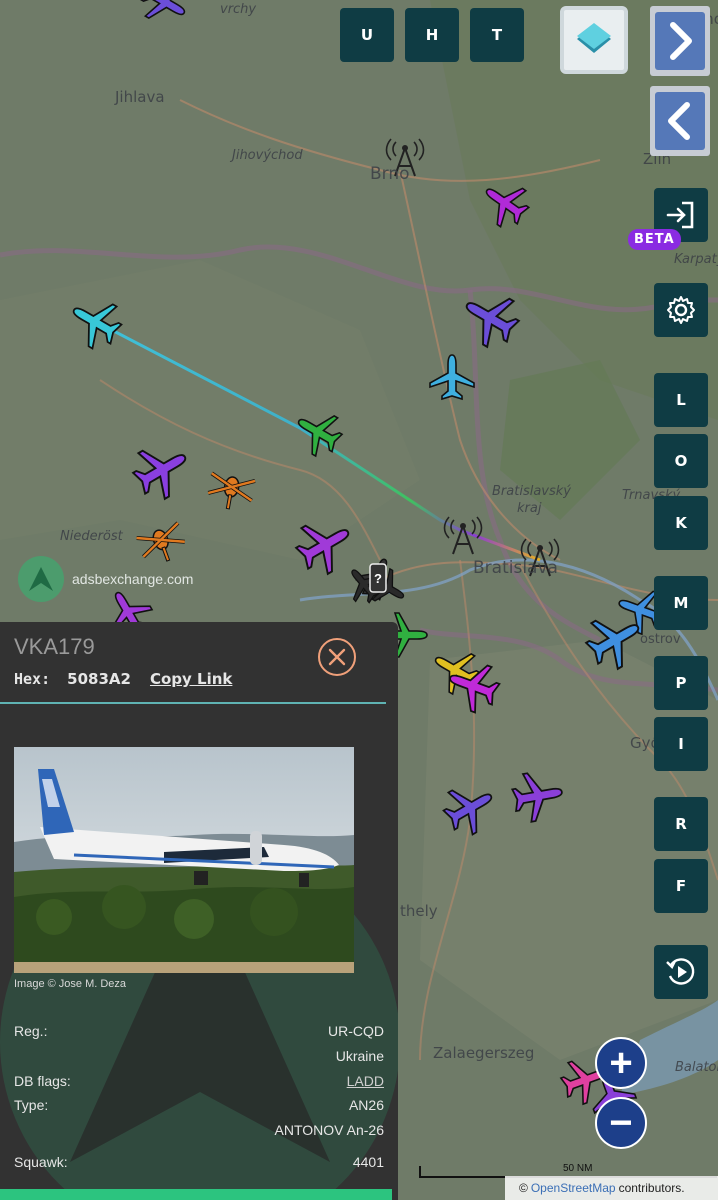  I want to click on map-label: Niederöst, so click(91, 536).